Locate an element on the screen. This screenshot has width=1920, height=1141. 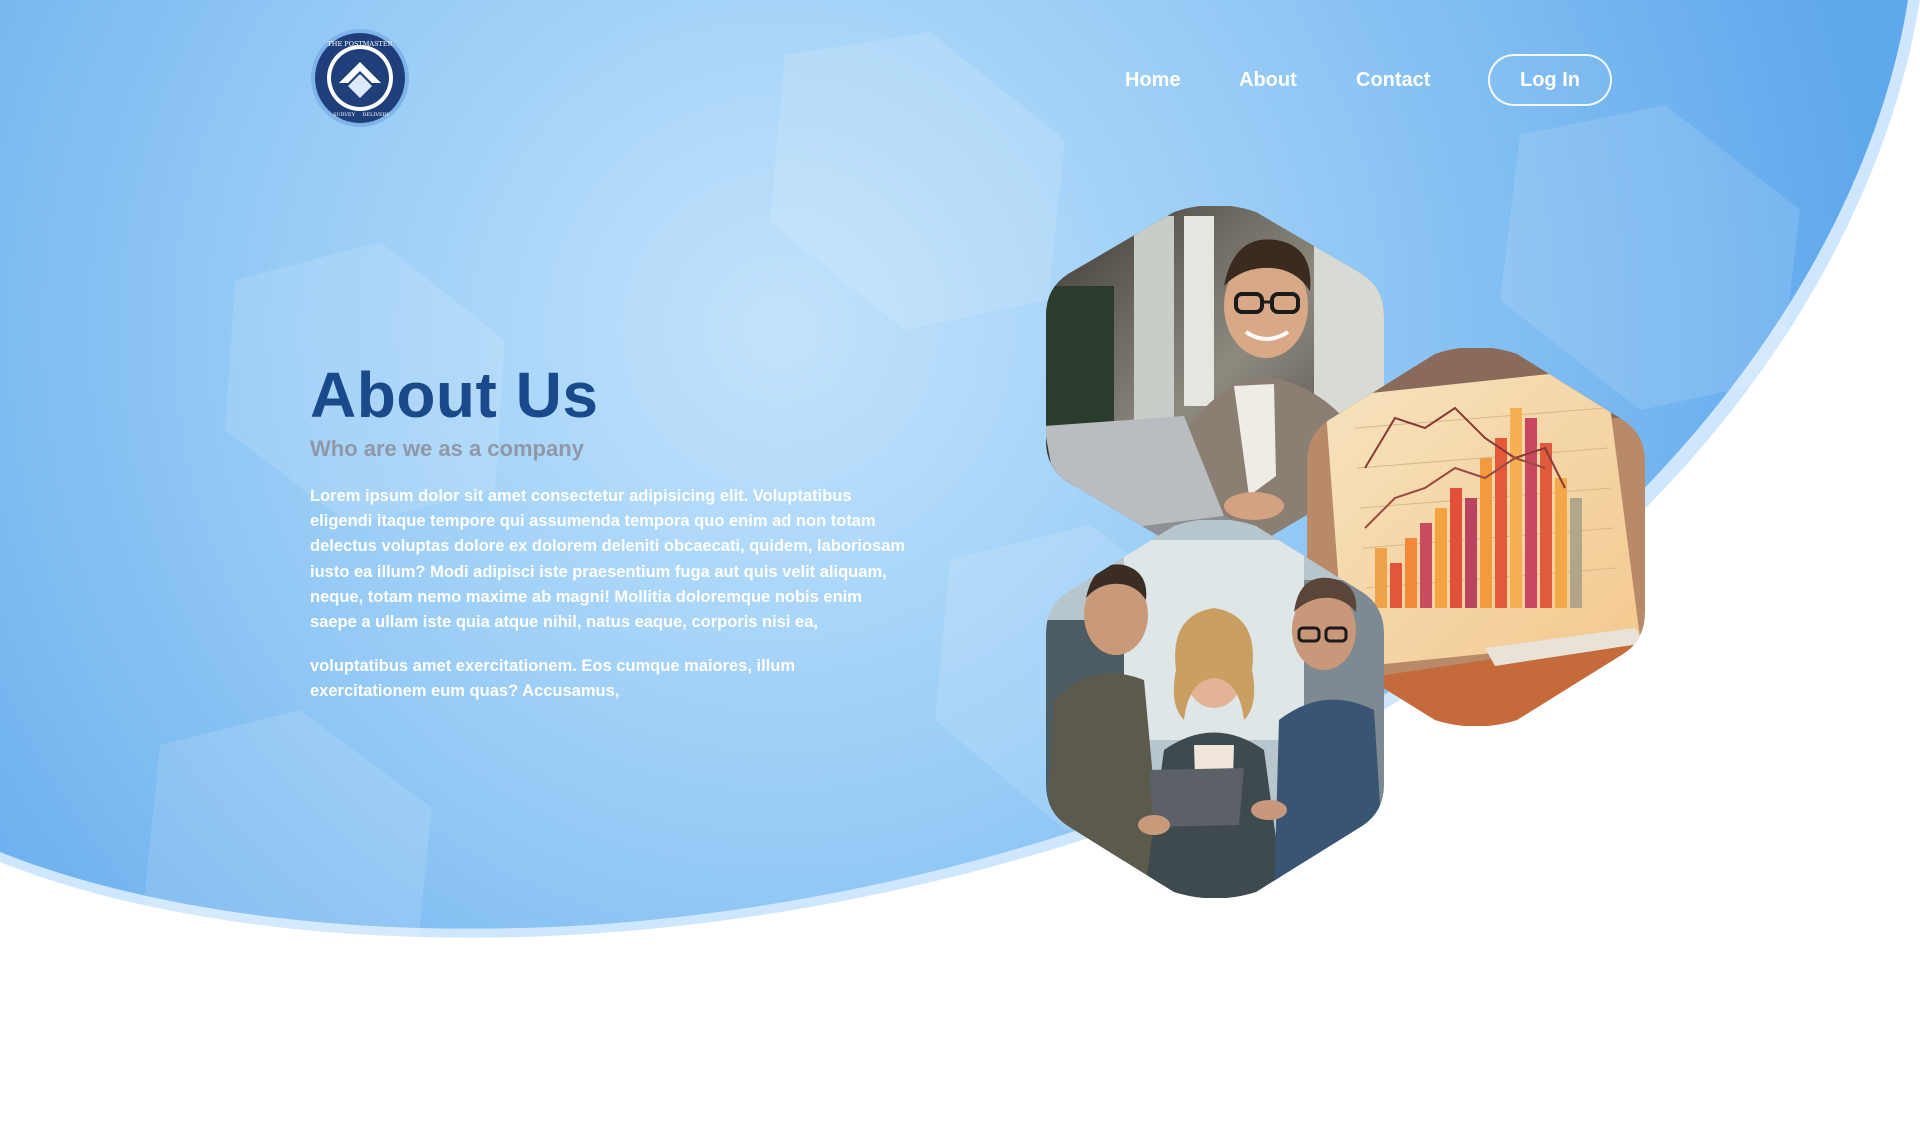
page-subtitle: Who are we as a company is located at coordinates (447, 448).